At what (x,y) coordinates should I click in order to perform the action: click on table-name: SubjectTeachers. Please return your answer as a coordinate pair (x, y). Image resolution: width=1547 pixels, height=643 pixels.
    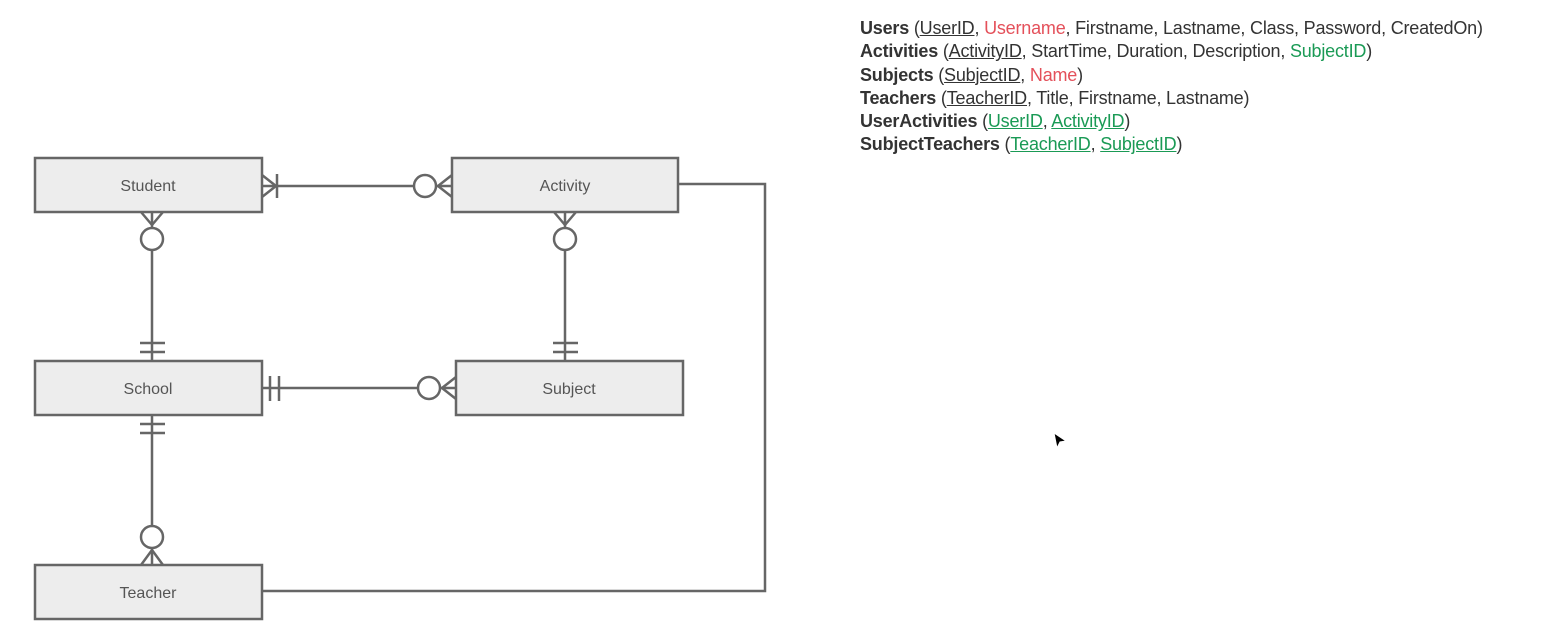
    Looking at the image, I should click on (930, 144).